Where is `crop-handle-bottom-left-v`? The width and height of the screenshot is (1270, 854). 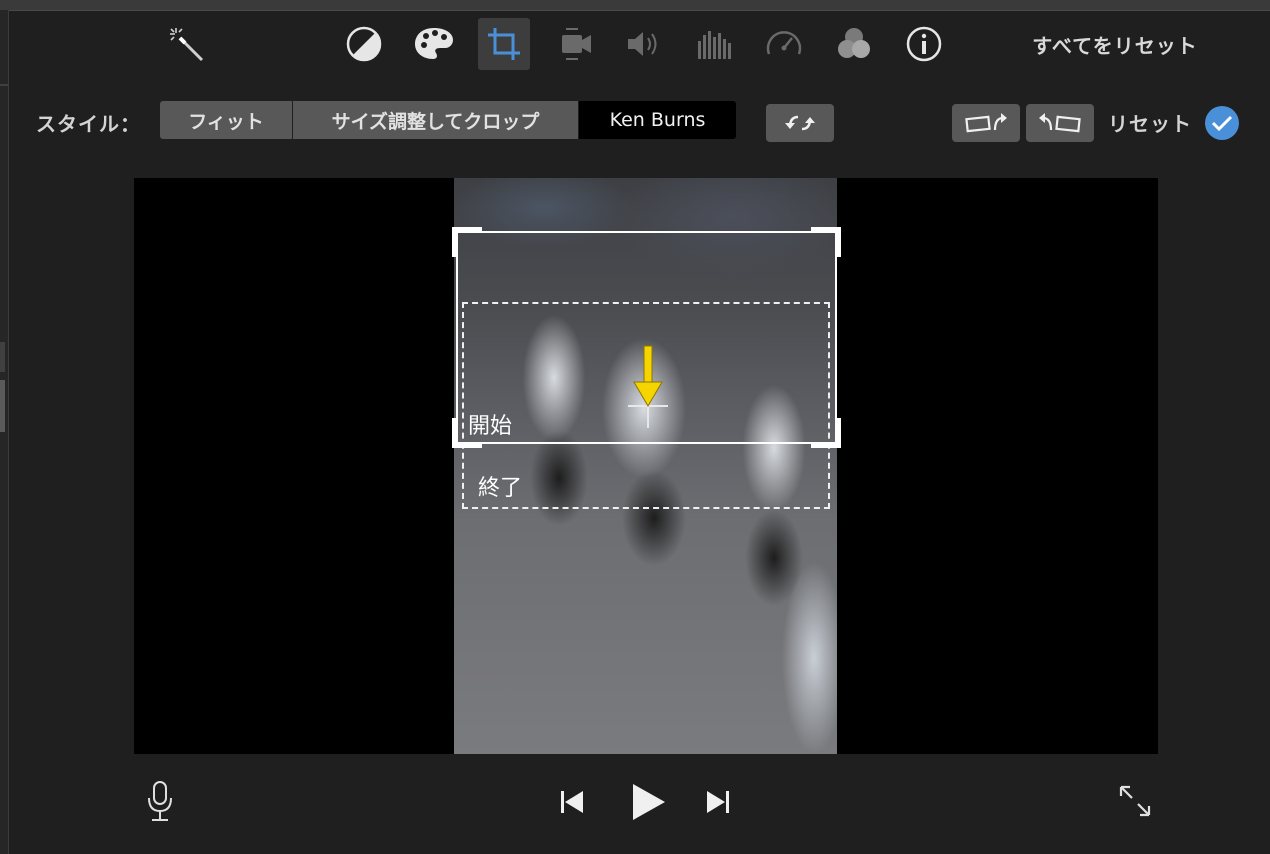 crop-handle-bottom-left-v is located at coordinates (455, 433).